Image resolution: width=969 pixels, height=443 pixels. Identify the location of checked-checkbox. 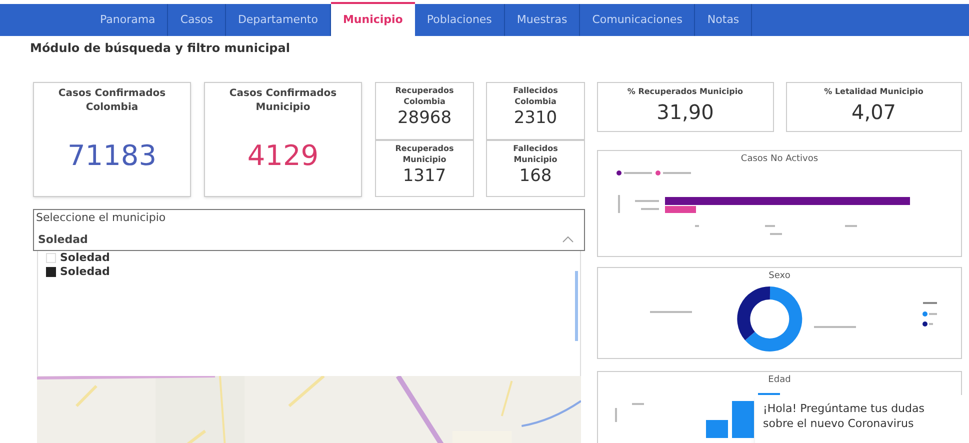
(51, 272).